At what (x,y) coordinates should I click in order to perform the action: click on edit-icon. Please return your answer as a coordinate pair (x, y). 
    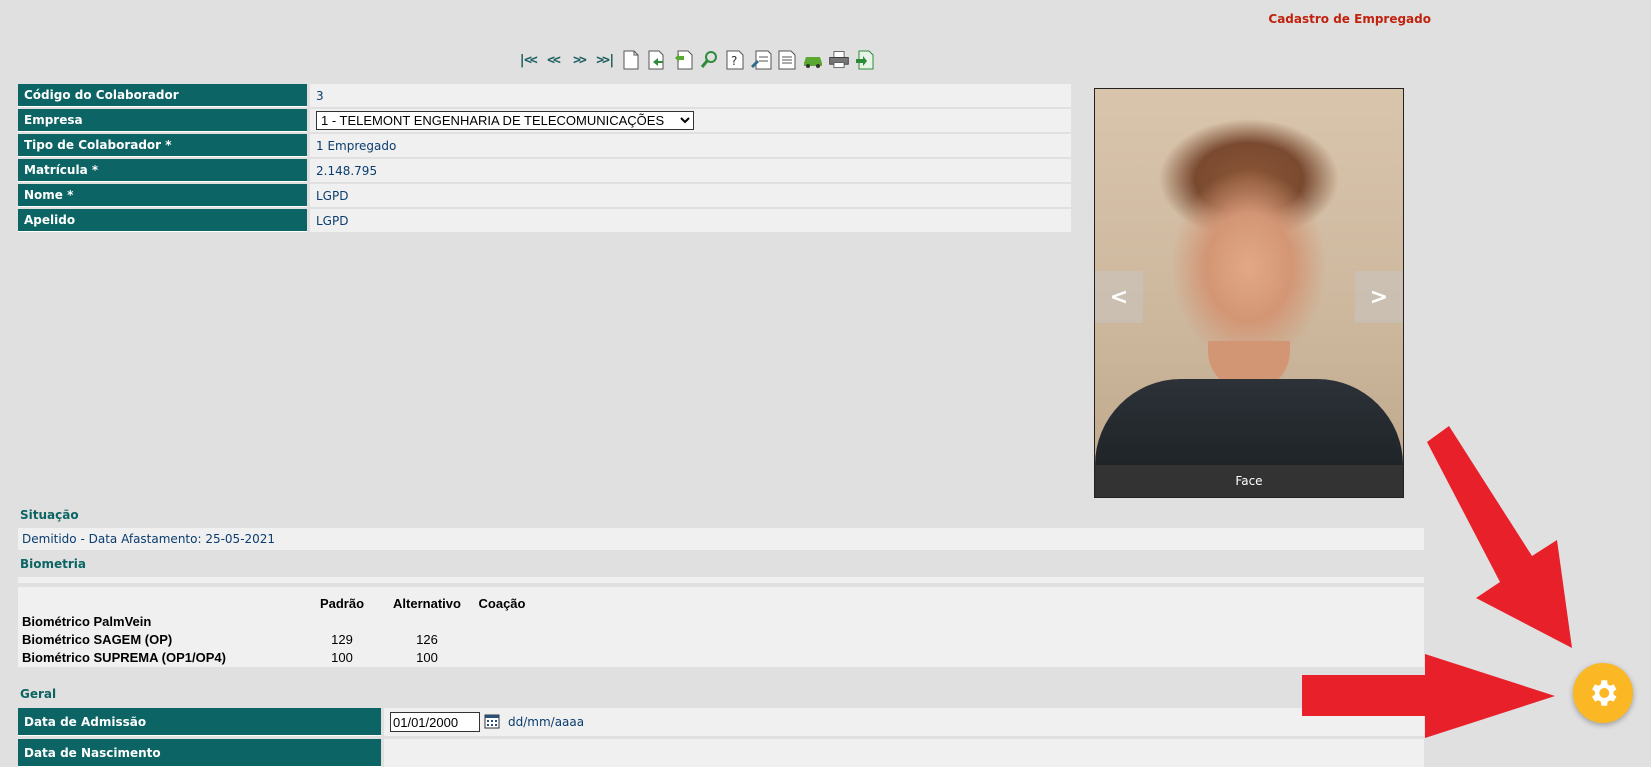
    Looking at the image, I should click on (761, 60).